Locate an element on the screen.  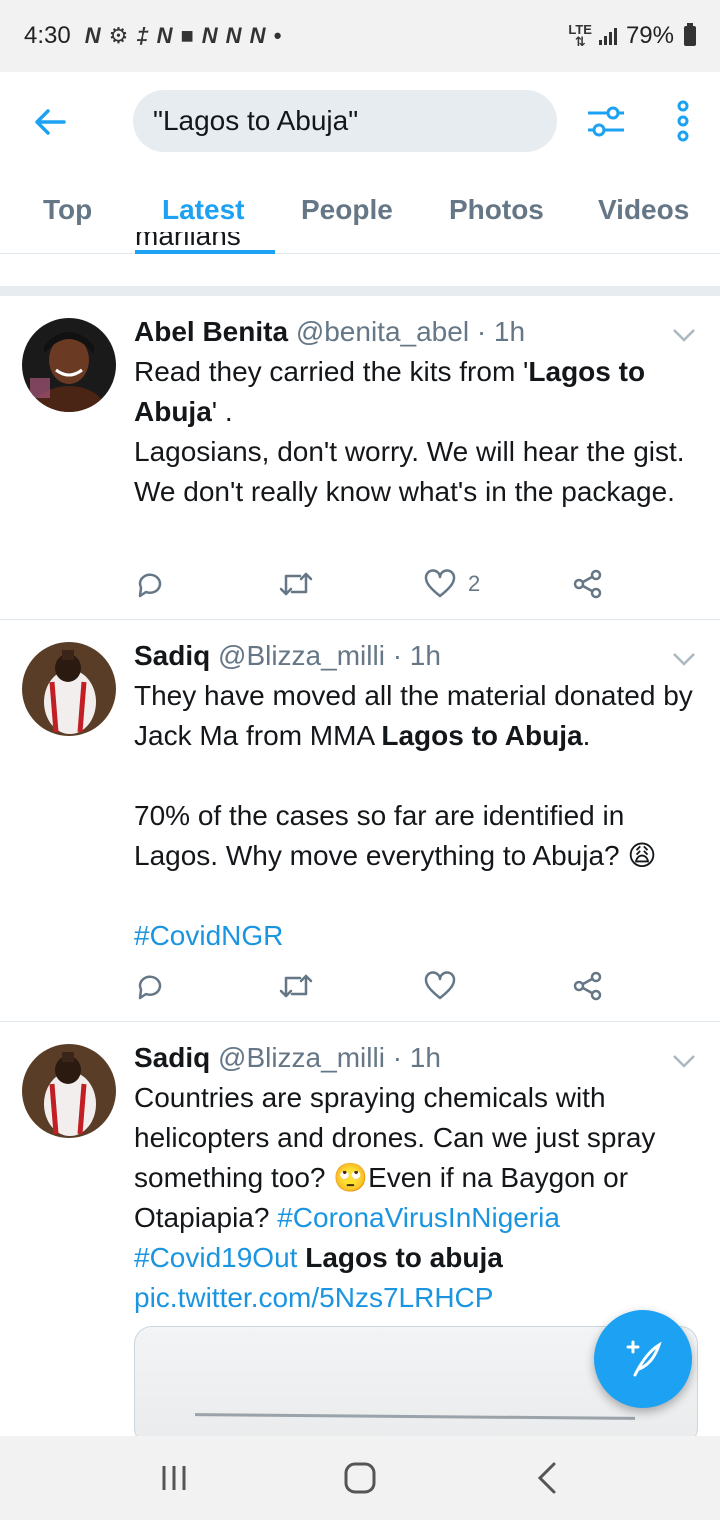
notification-icons: N ⚙ ‡ N ■ N N N • is located at coordinates (183, 36).